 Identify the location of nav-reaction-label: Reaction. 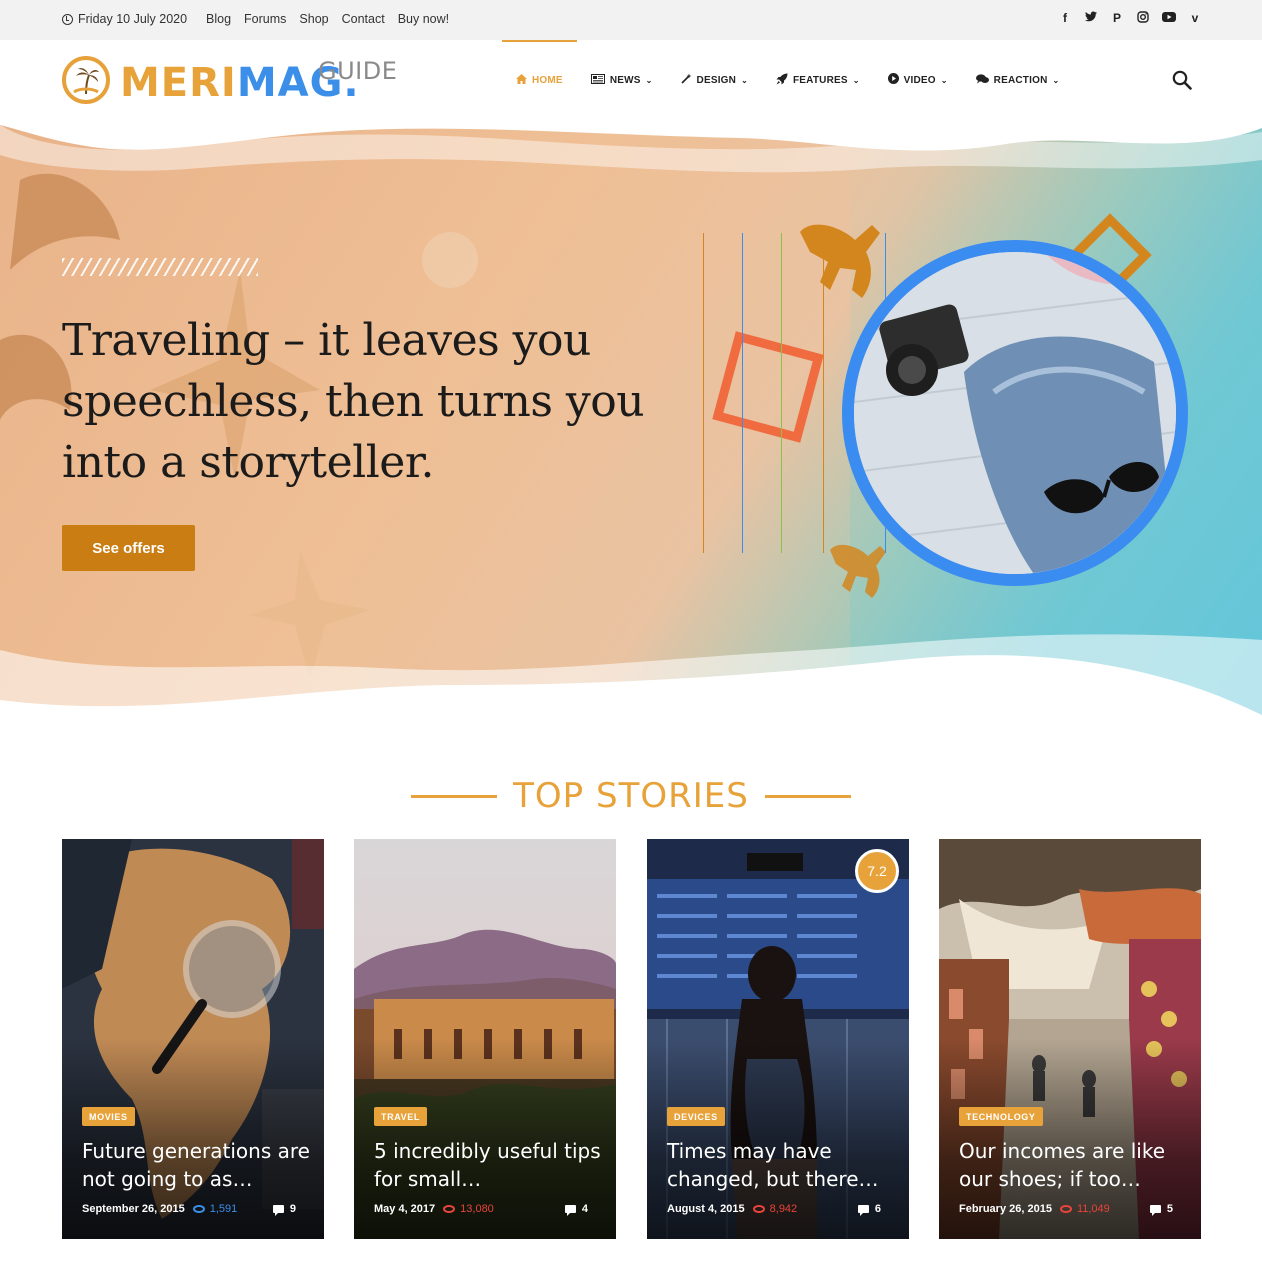
(1020, 80).